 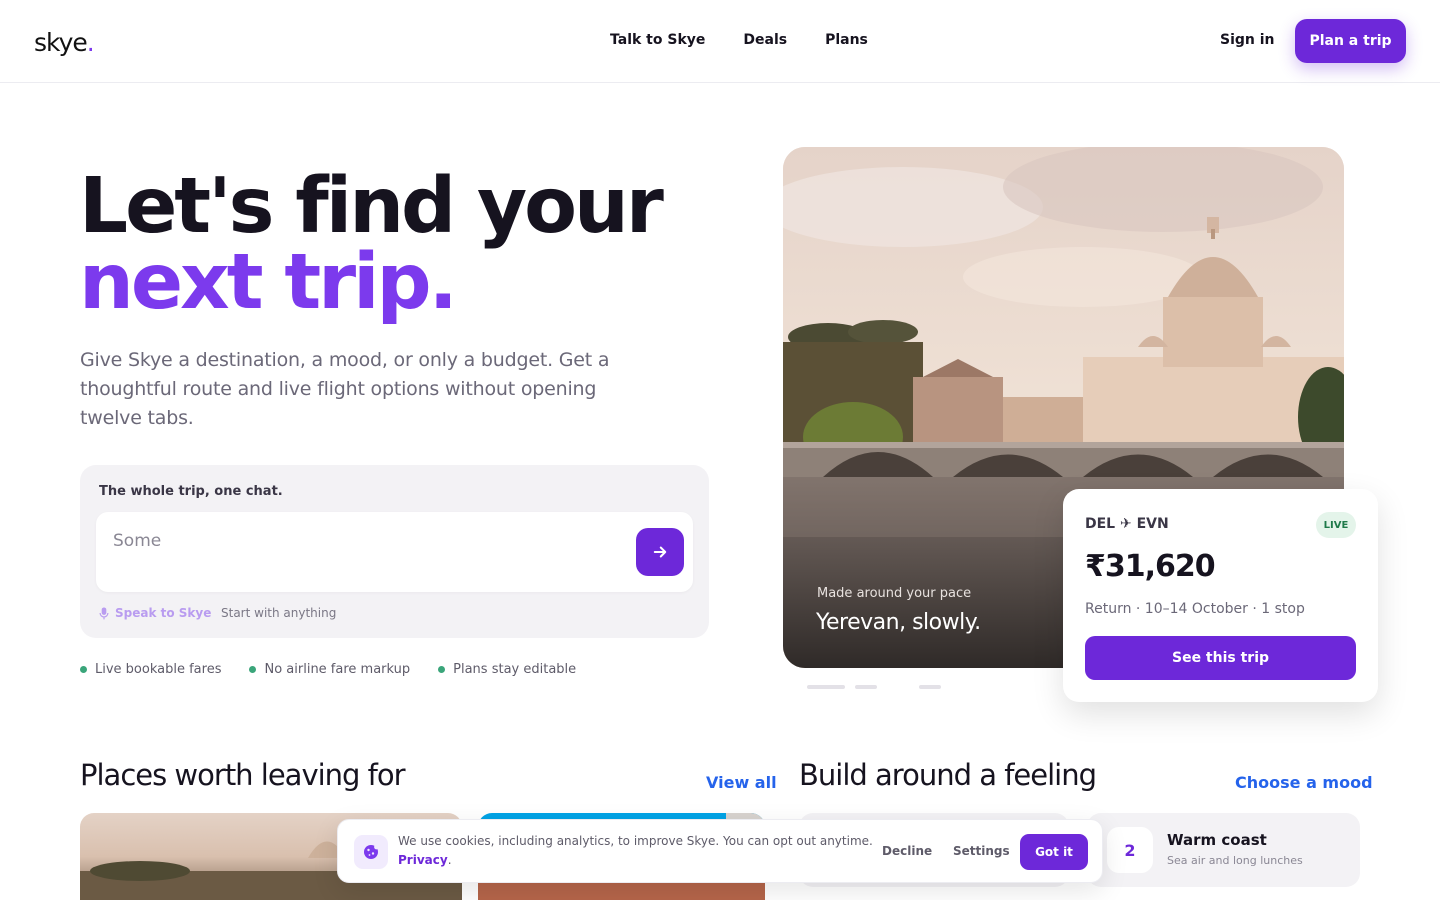 I want to click on mood-subtitle: Sea air and long lunches, so click(x=1235, y=860).